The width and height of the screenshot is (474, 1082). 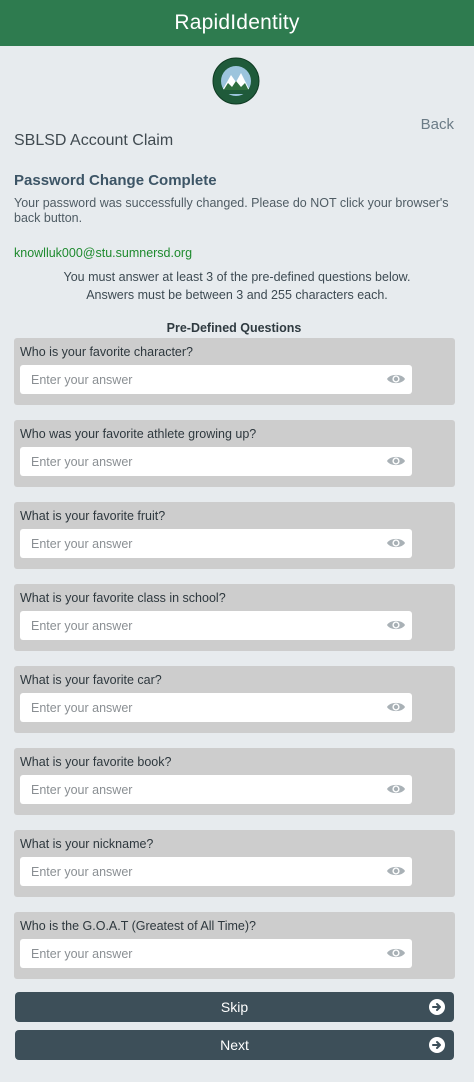 I want to click on section-title: Pre-Defined Questions, so click(x=234, y=328).